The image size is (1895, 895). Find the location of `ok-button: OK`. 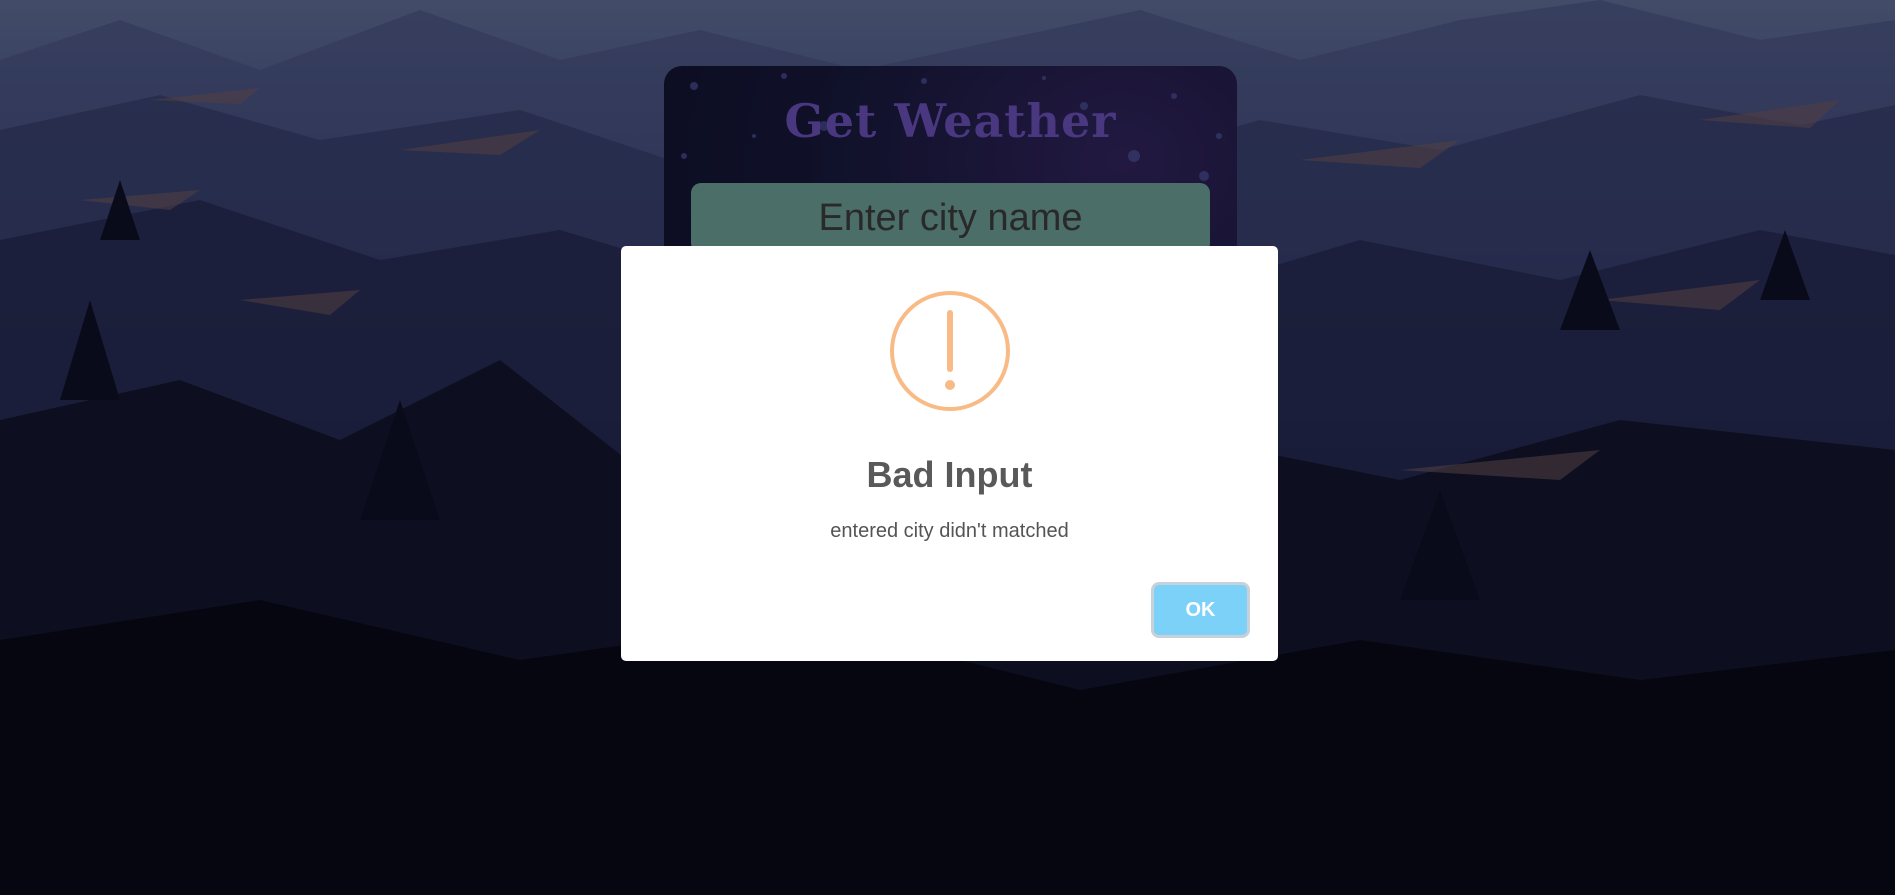

ok-button: OK is located at coordinates (1200, 610).